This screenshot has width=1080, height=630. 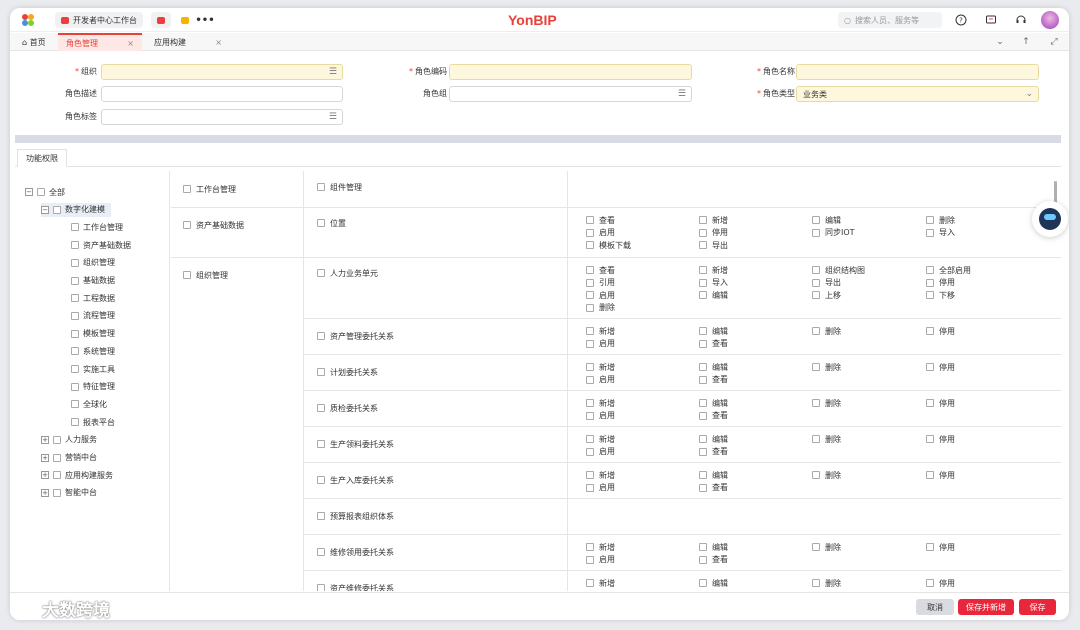 What do you see at coordinates (355, 444) in the screenshot?
I see `permission-checkbox: 生产领料委托关系` at bounding box center [355, 444].